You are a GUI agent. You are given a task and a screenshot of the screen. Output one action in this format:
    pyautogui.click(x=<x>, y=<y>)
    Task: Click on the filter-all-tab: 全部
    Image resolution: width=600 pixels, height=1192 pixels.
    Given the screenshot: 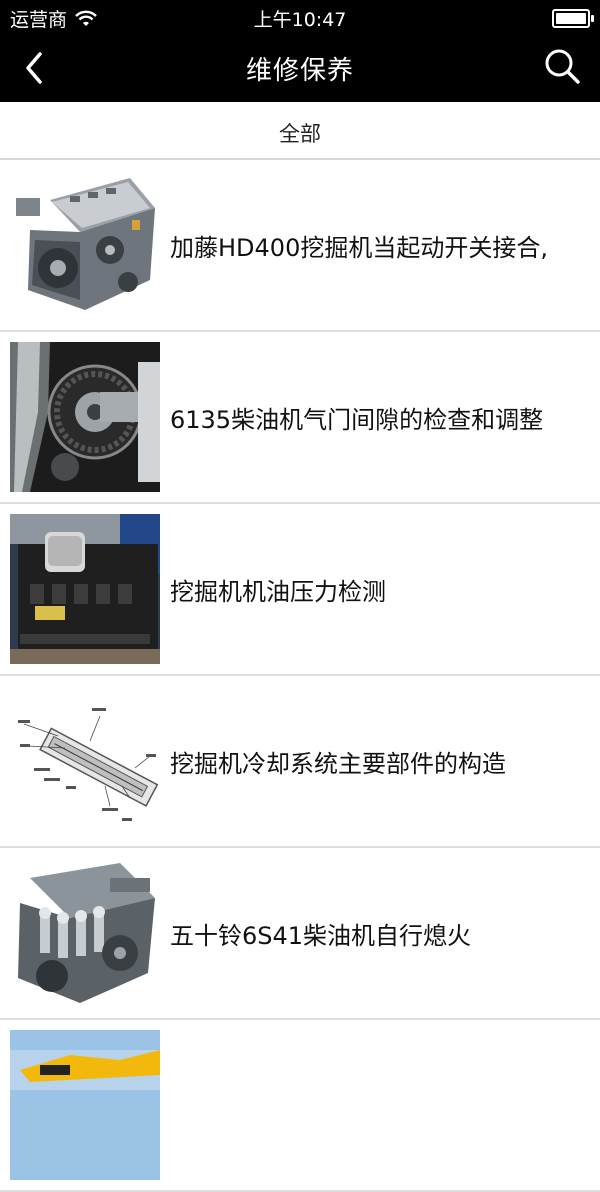 What is the action you would take?
    pyautogui.click(x=300, y=133)
    